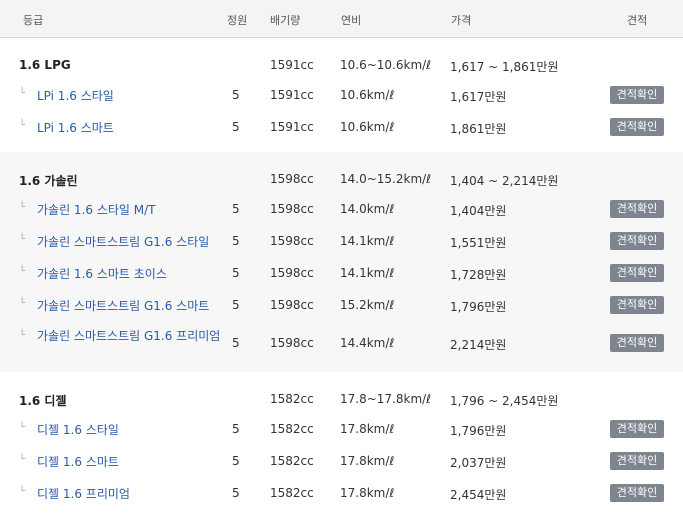 The width and height of the screenshot is (683, 520). I want to click on header-fuel-economy: 연비, so click(351, 20).